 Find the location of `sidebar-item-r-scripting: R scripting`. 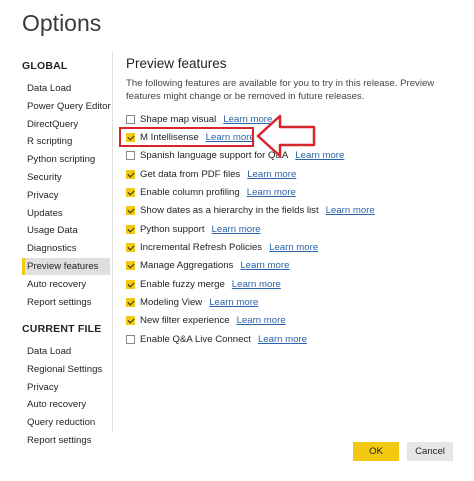

sidebar-item-r-scripting: R scripting is located at coordinates (66, 141).